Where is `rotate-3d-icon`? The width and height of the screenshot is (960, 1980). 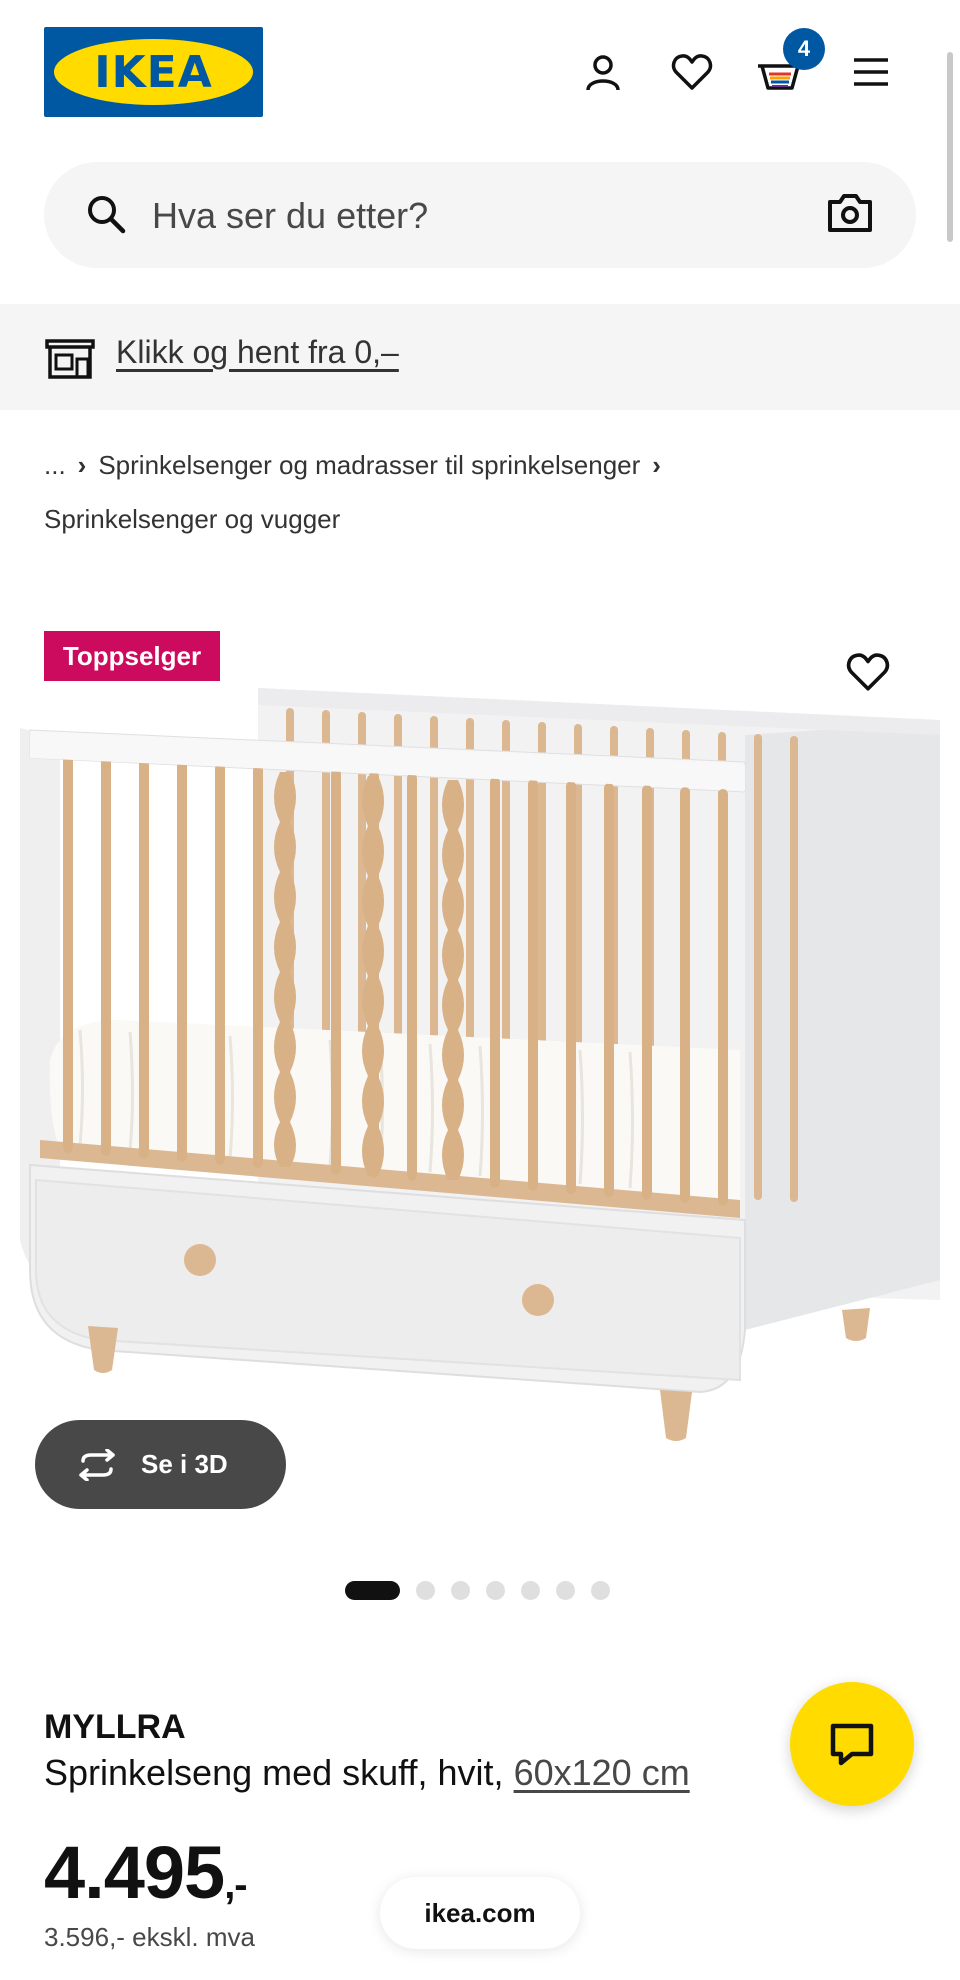 rotate-3d-icon is located at coordinates (97, 1464).